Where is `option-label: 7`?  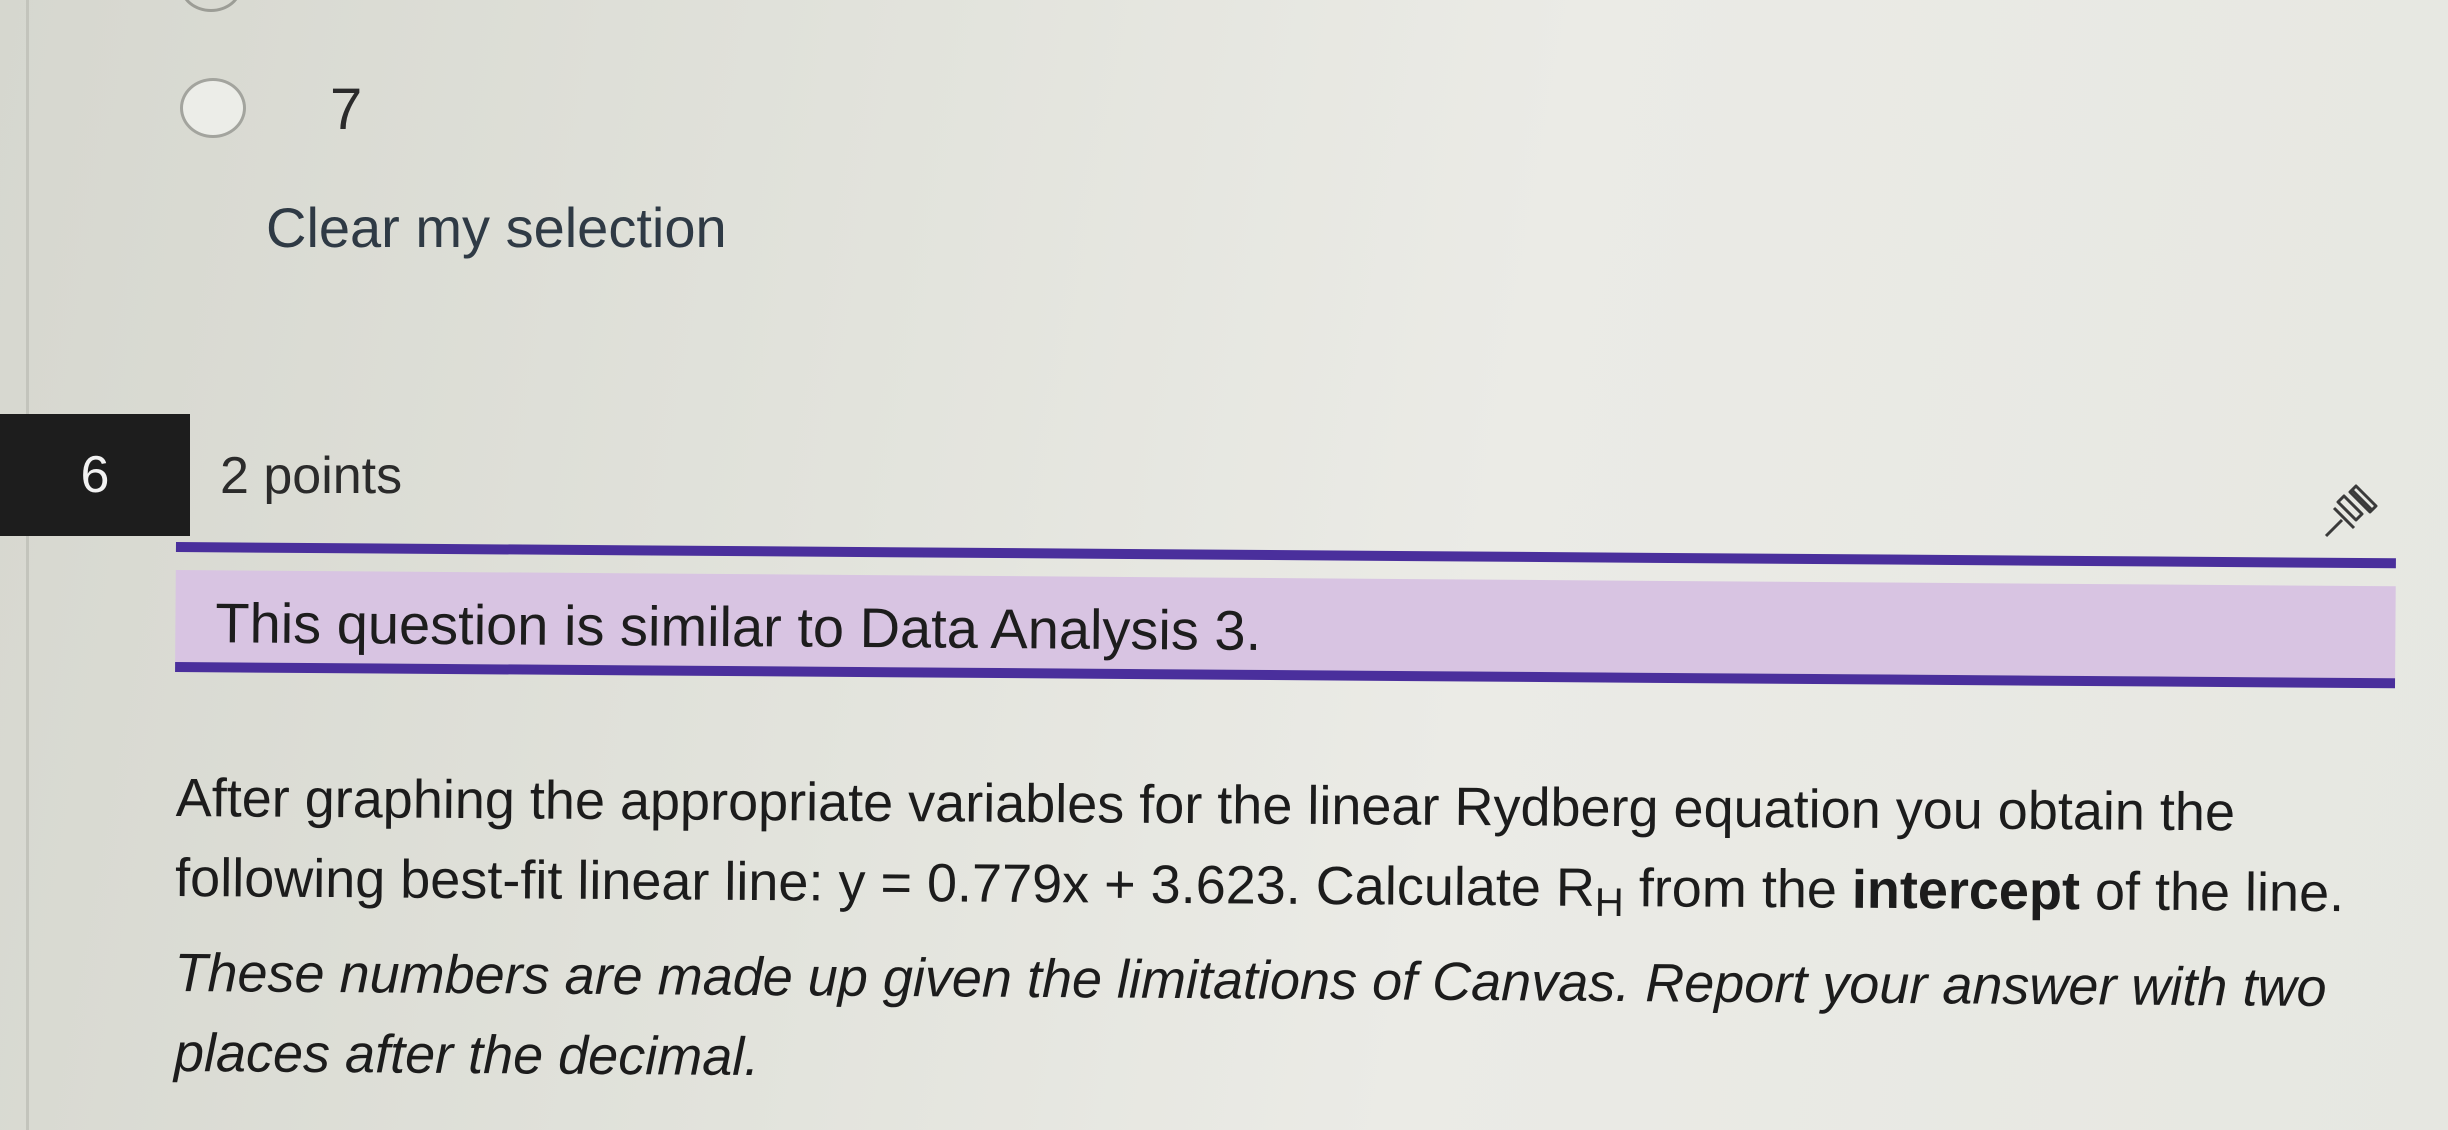 option-label: 7 is located at coordinates (346, 109).